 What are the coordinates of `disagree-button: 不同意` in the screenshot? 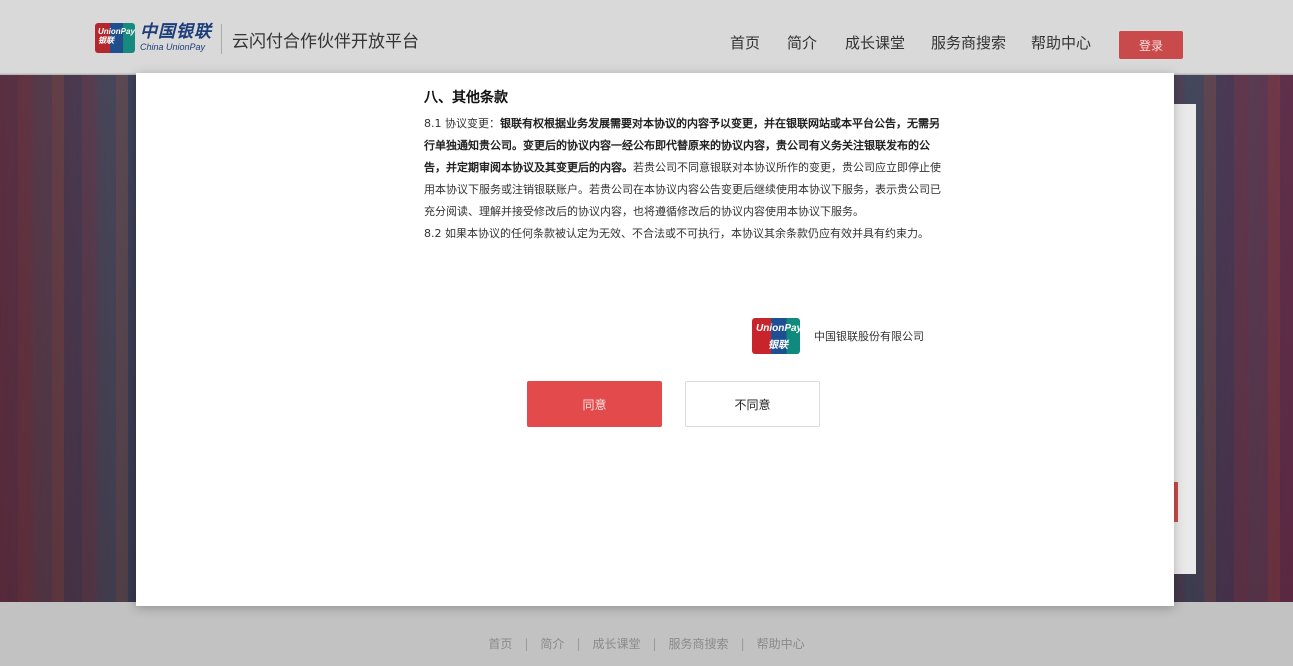 It's located at (752, 404).